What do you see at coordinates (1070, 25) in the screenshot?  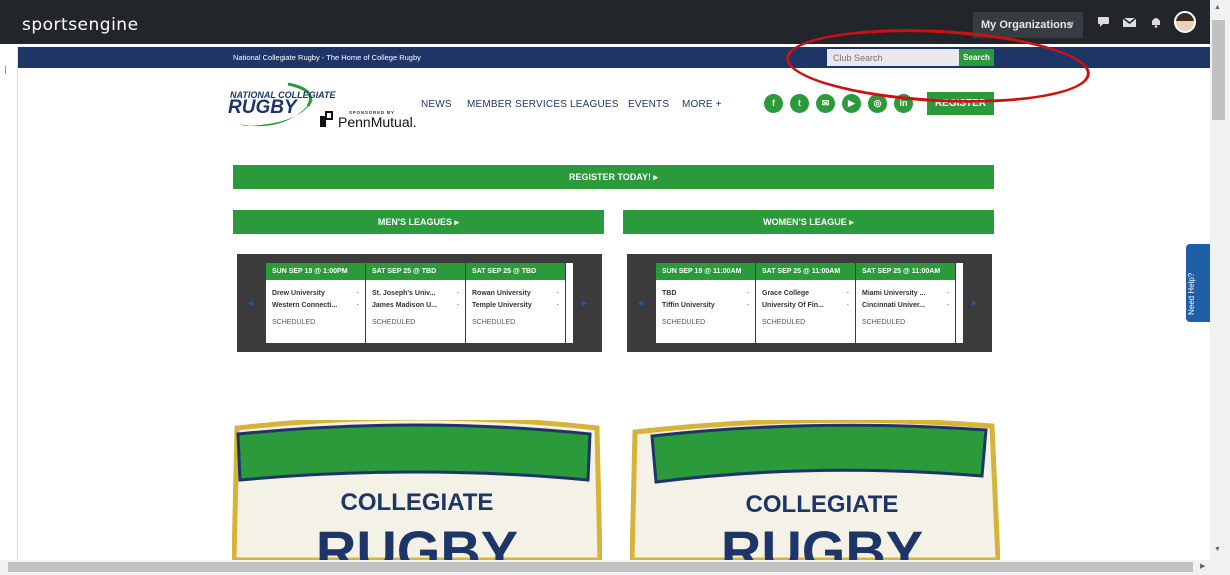 I see `chevron-down-icon: ∨` at bounding box center [1070, 25].